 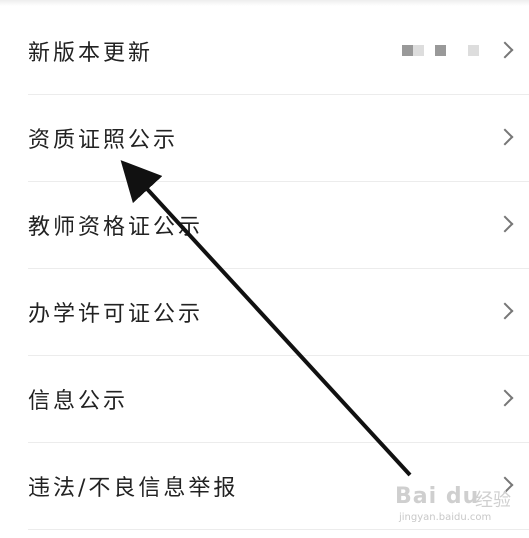 What do you see at coordinates (116, 227) in the screenshot?
I see `menu-item-label: 教师资格证公示` at bounding box center [116, 227].